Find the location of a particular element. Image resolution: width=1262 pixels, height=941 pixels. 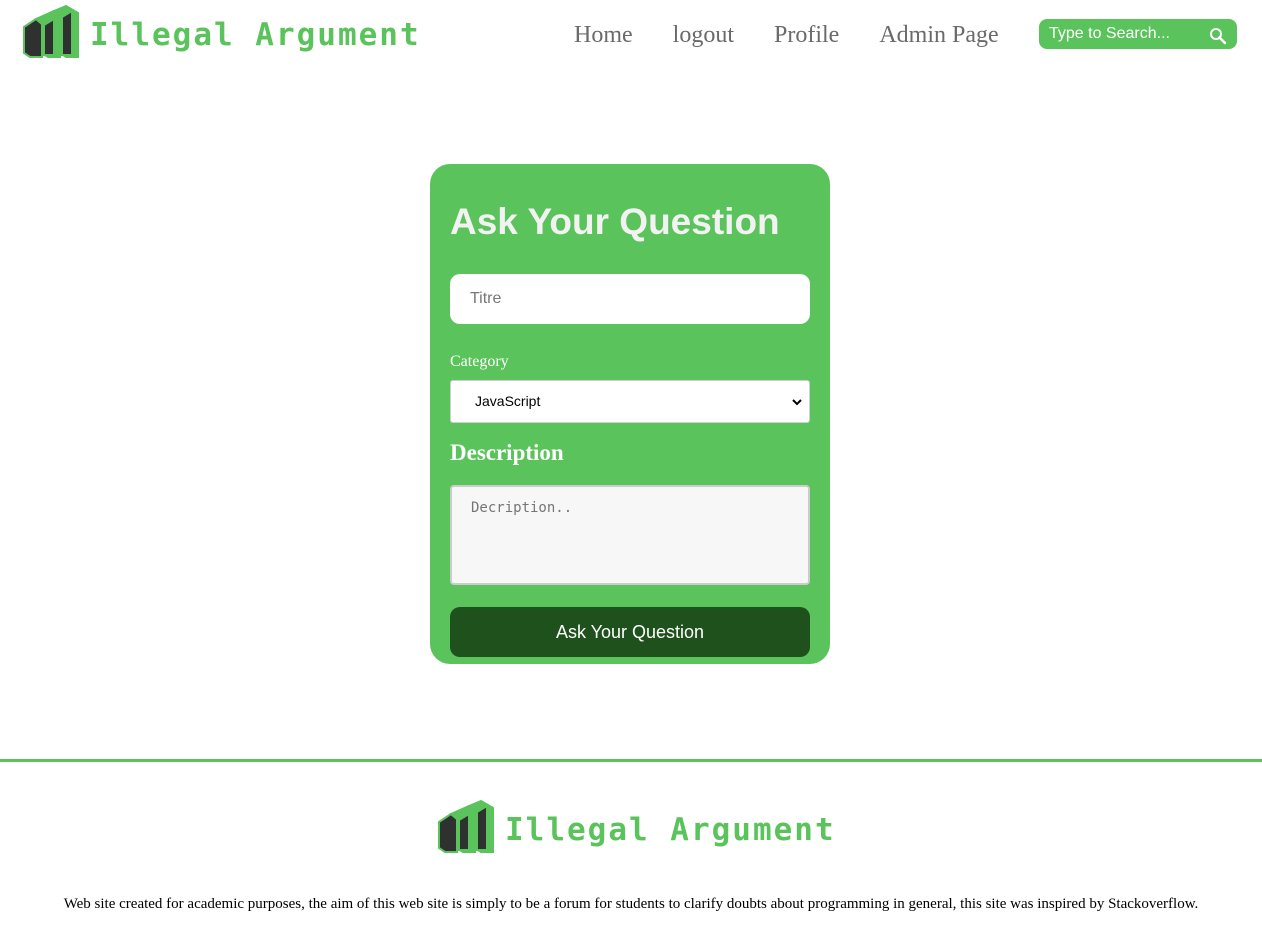

logo: Illegal Argument is located at coordinates (221, 32).